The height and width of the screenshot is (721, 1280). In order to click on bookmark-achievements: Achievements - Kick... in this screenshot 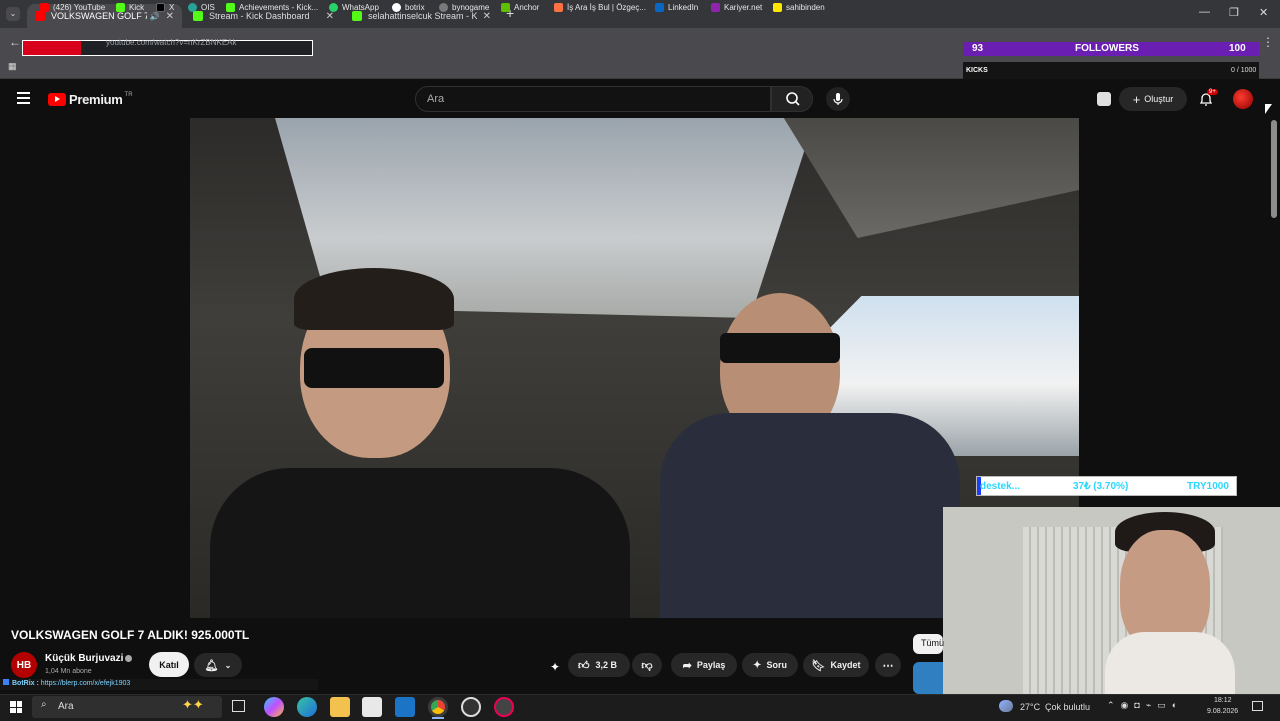, I will do `click(272, 7)`.